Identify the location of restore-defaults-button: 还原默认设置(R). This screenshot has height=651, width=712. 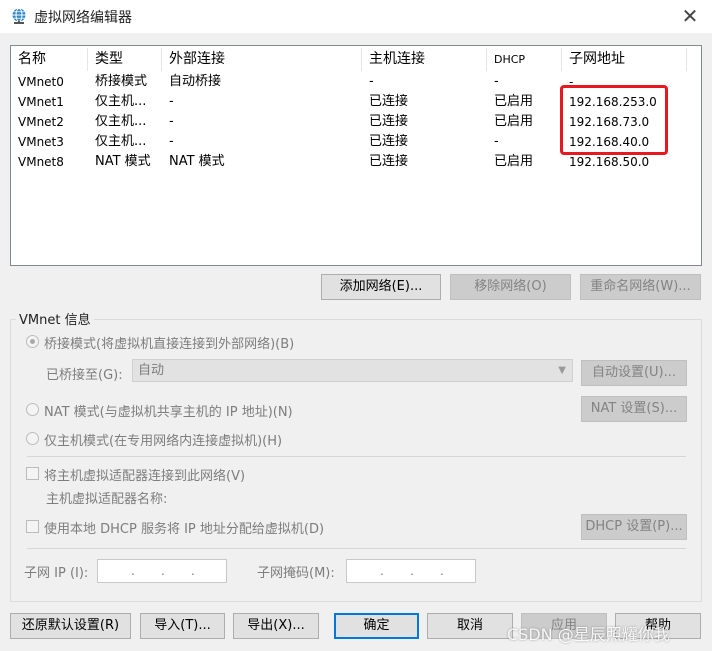
(70, 626).